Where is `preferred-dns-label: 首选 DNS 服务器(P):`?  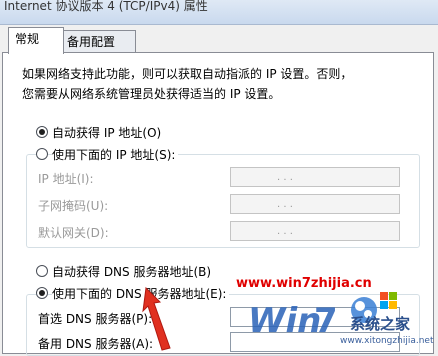
preferred-dns-label: 首选 DNS 服务器(P): is located at coordinates (95, 319).